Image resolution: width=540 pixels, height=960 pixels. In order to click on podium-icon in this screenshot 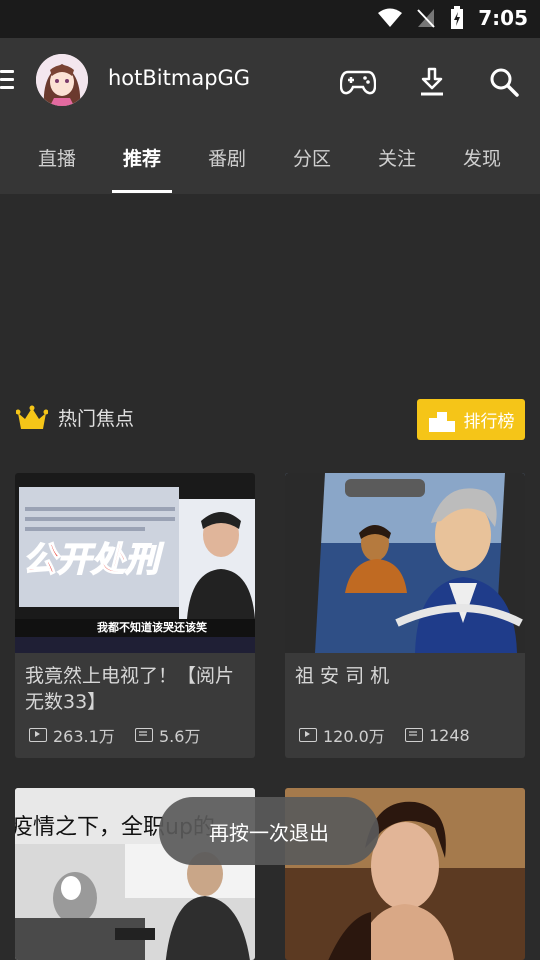, I will do `click(441, 421)`.